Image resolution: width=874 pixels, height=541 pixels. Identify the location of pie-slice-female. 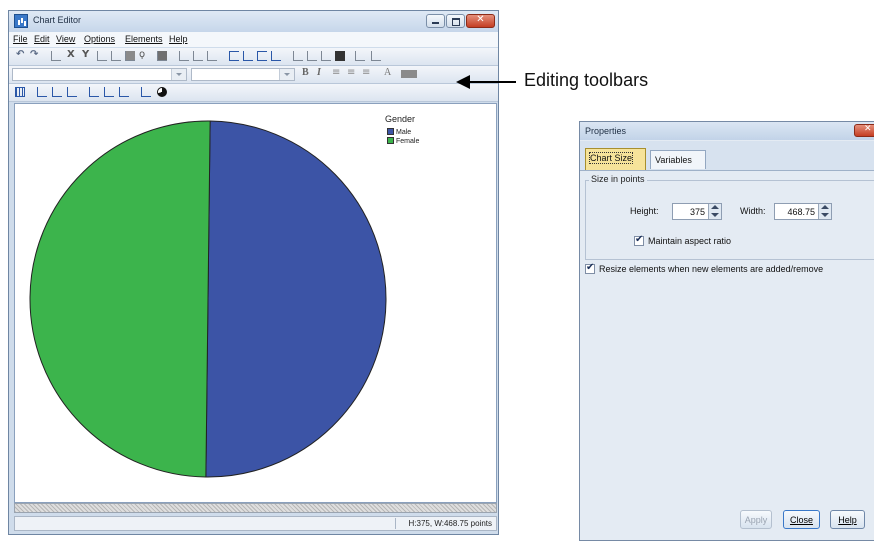
(120, 299).